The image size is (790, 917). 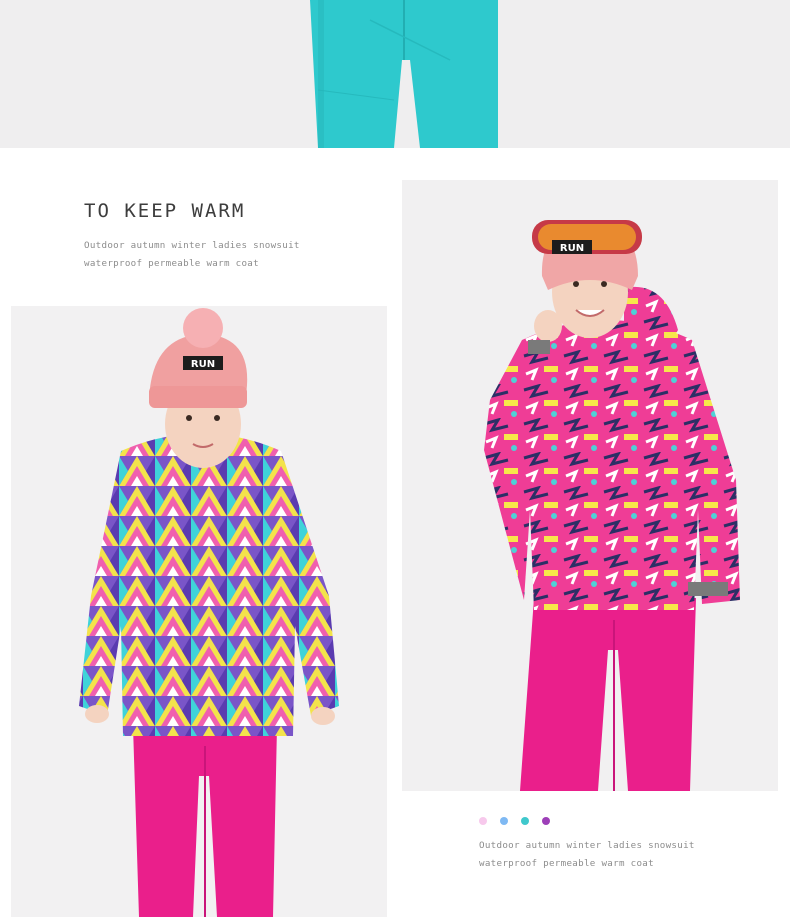 I want to click on color-swatch-purple, so click(x=546, y=821).